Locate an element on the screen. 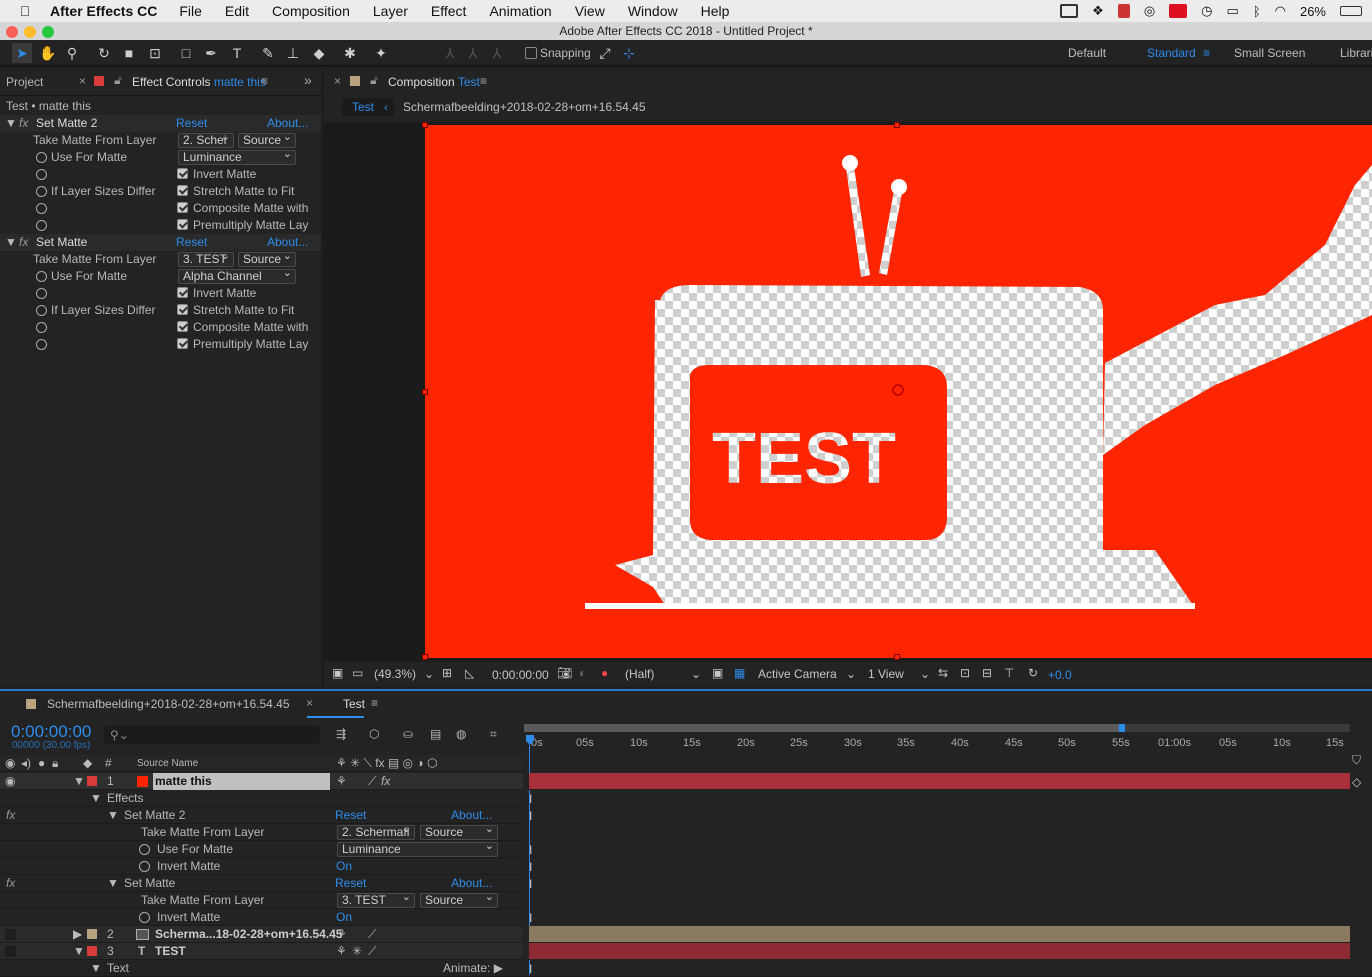 Image resolution: width=1372 pixels, height=977 pixels. transparency-grid-icon: ▦ is located at coordinates (739, 673).